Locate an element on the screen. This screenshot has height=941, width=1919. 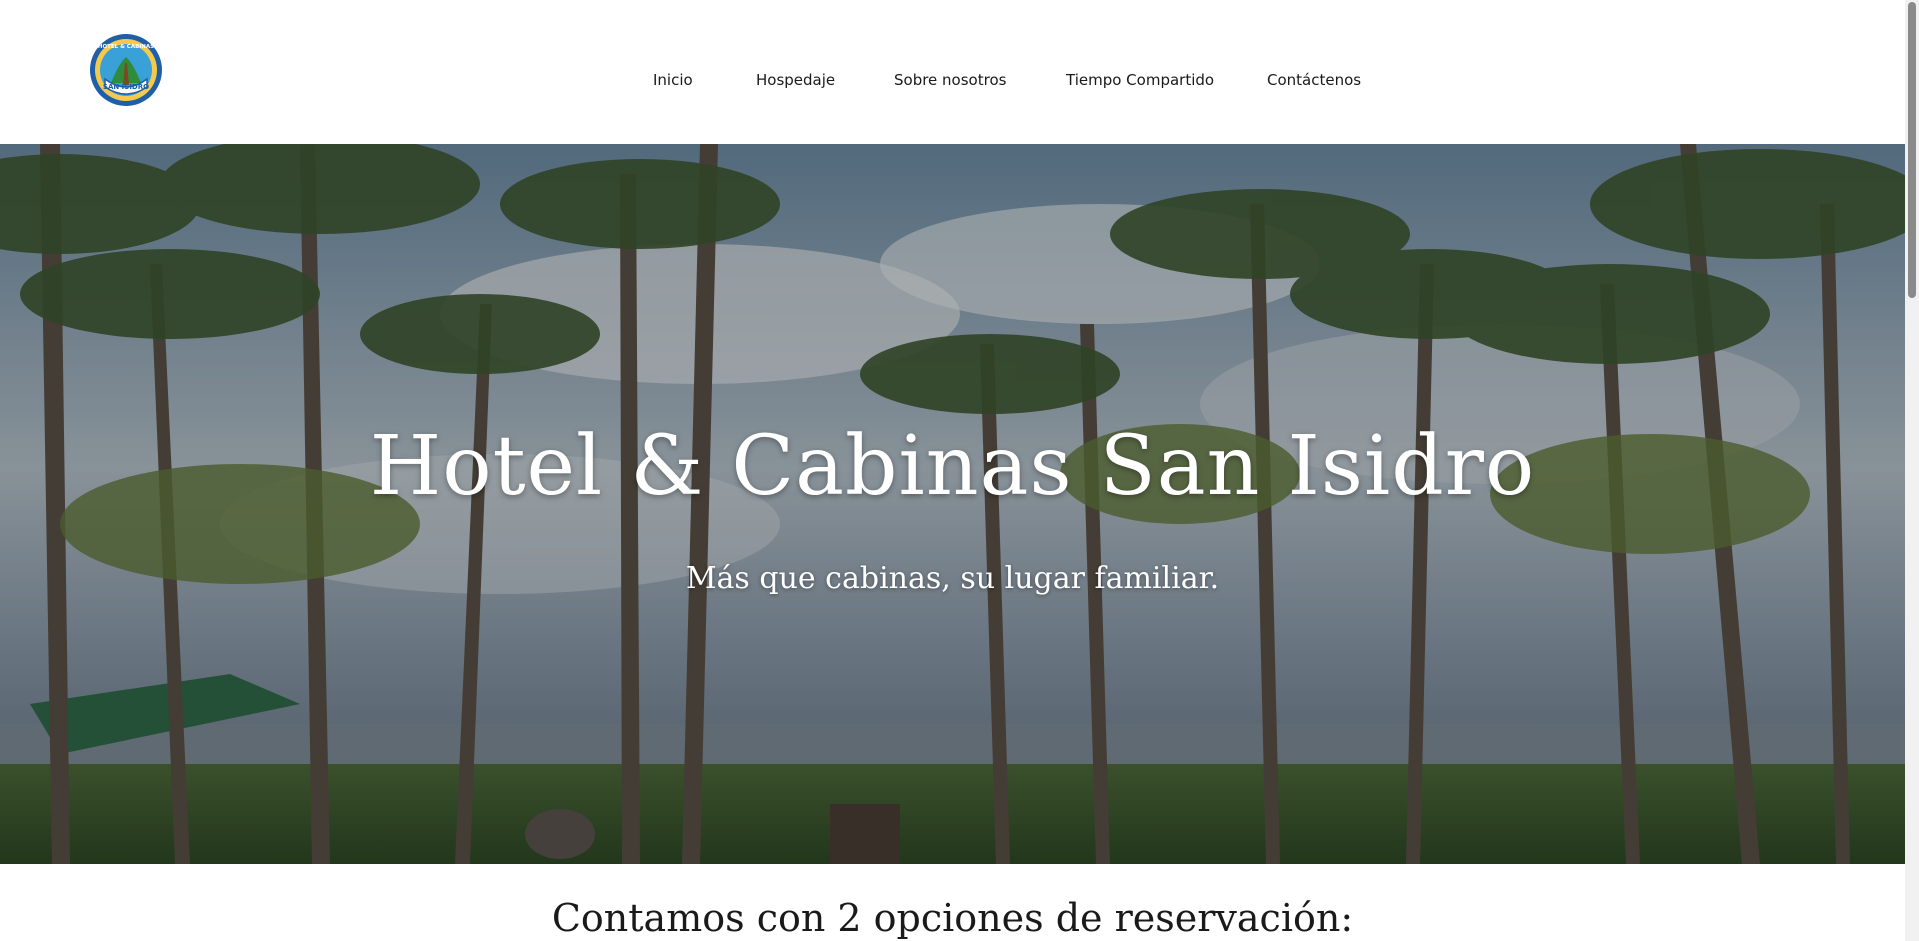
nav-item-contactenos: Contáctenos is located at coordinates (1314, 80).